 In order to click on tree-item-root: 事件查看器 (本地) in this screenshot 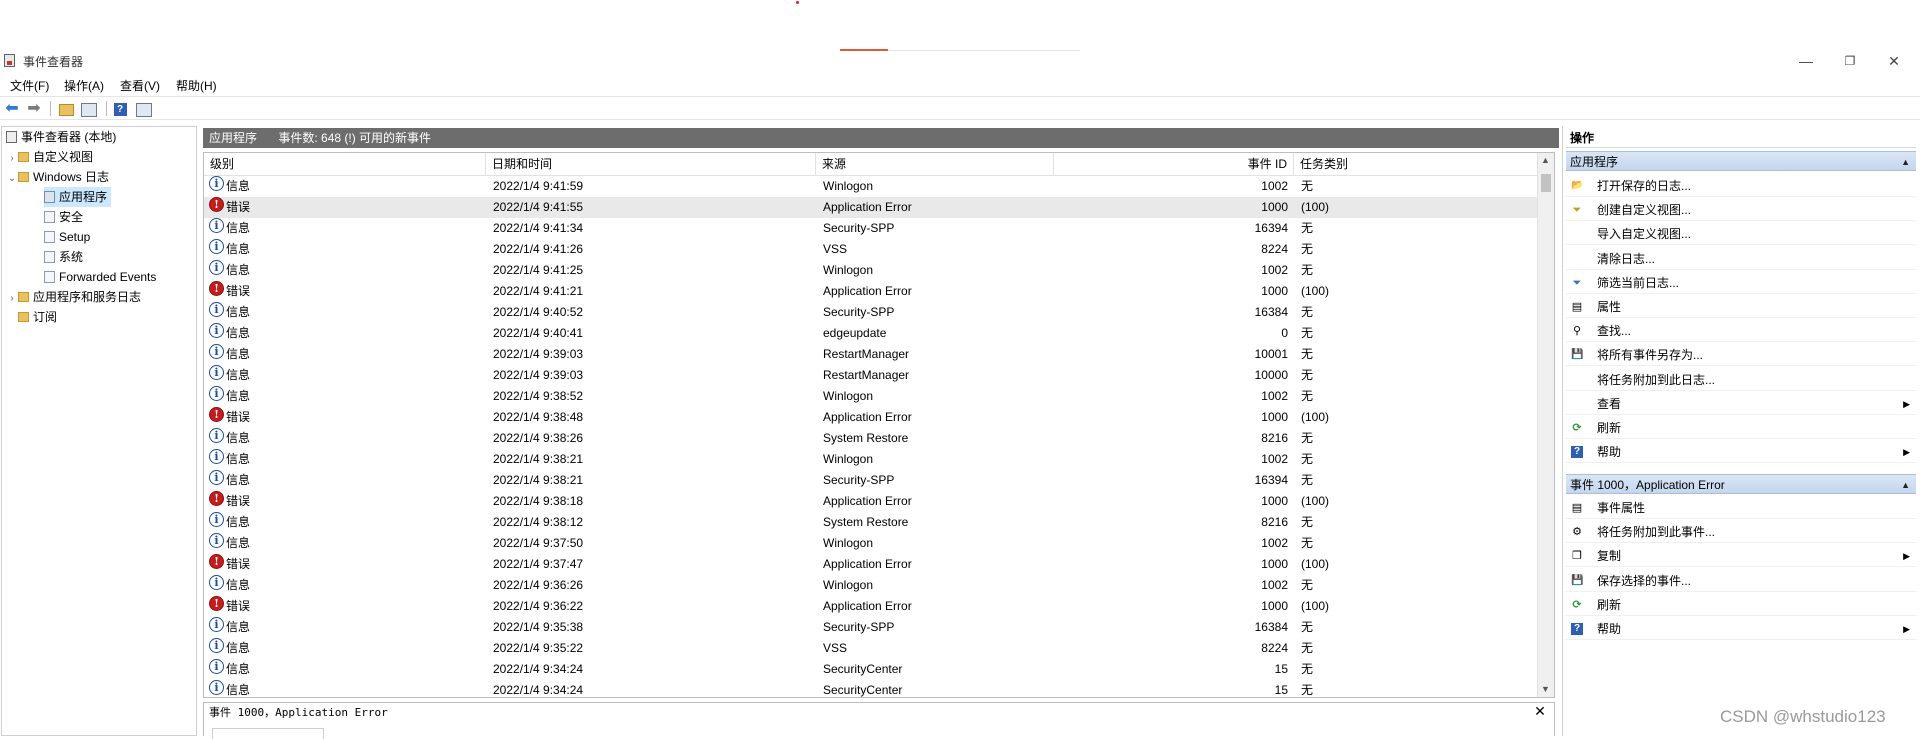, I will do `click(99, 137)`.